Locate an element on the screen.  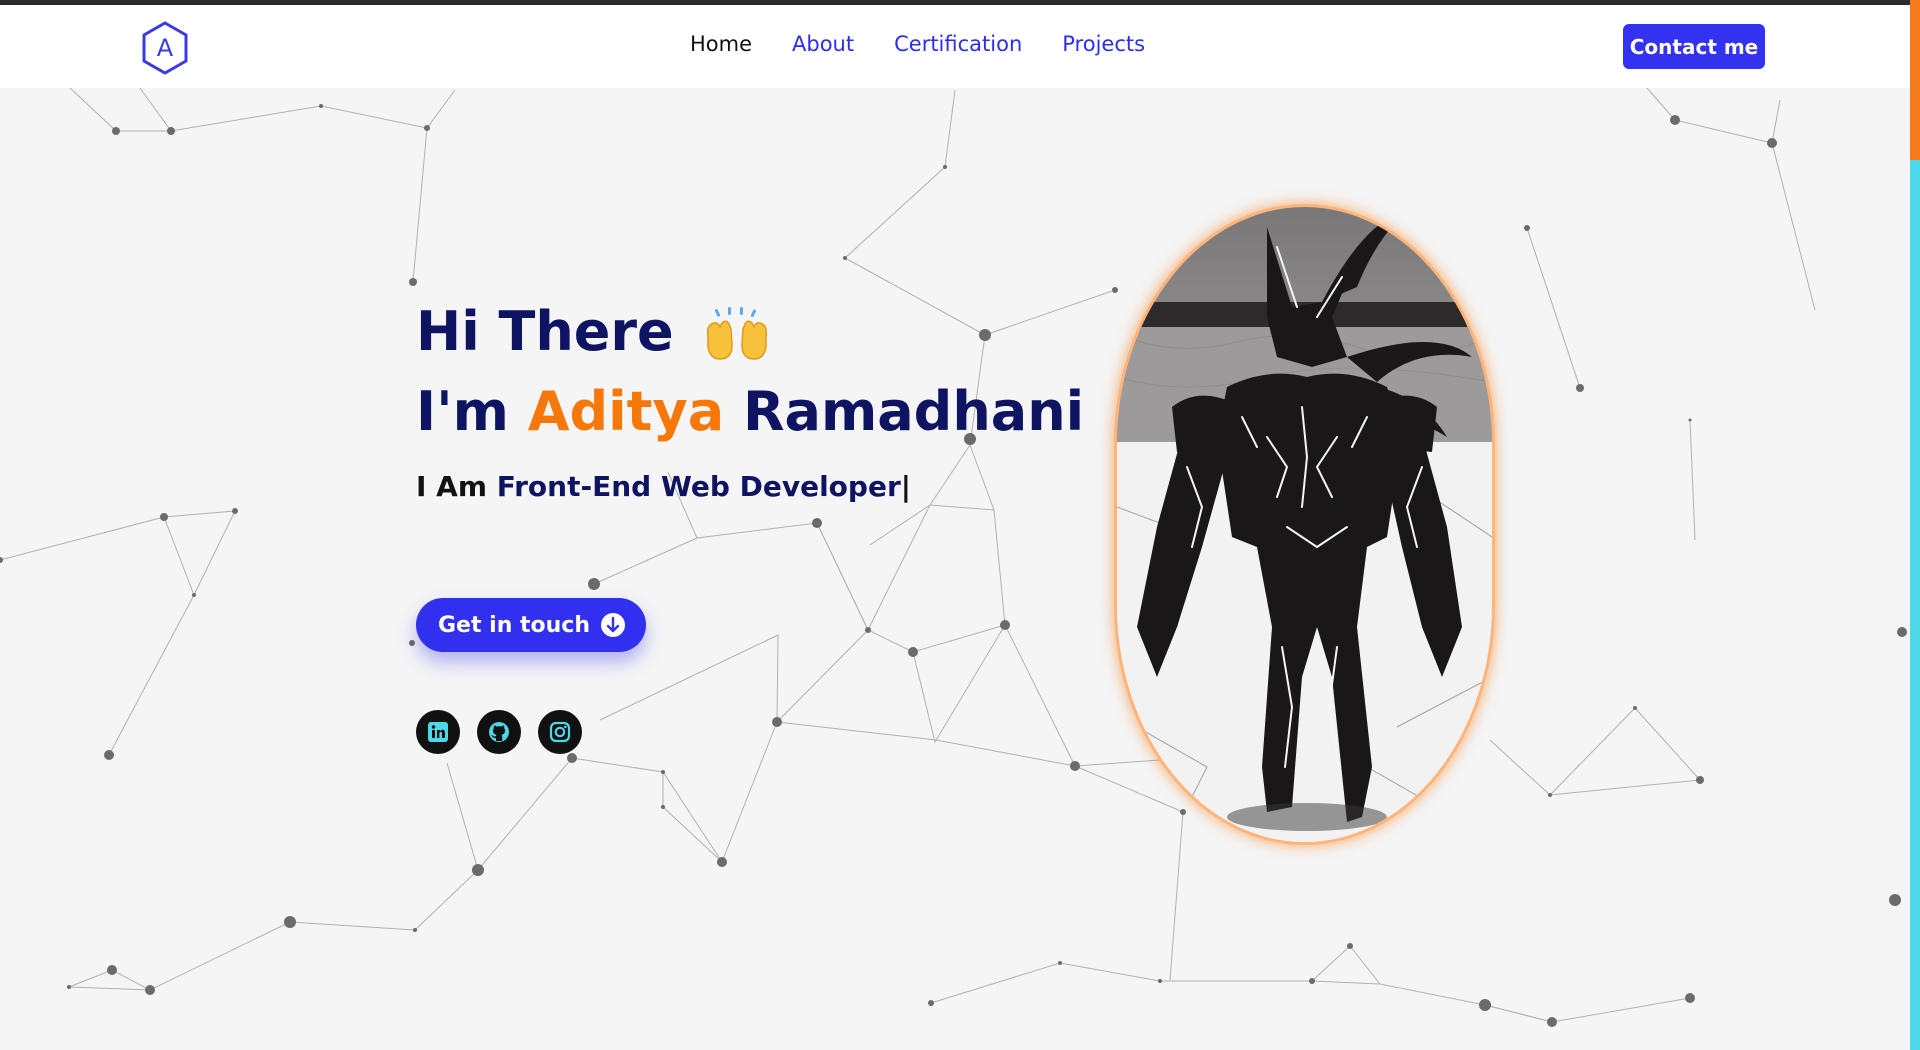
logo: A is located at coordinates (165, 48).